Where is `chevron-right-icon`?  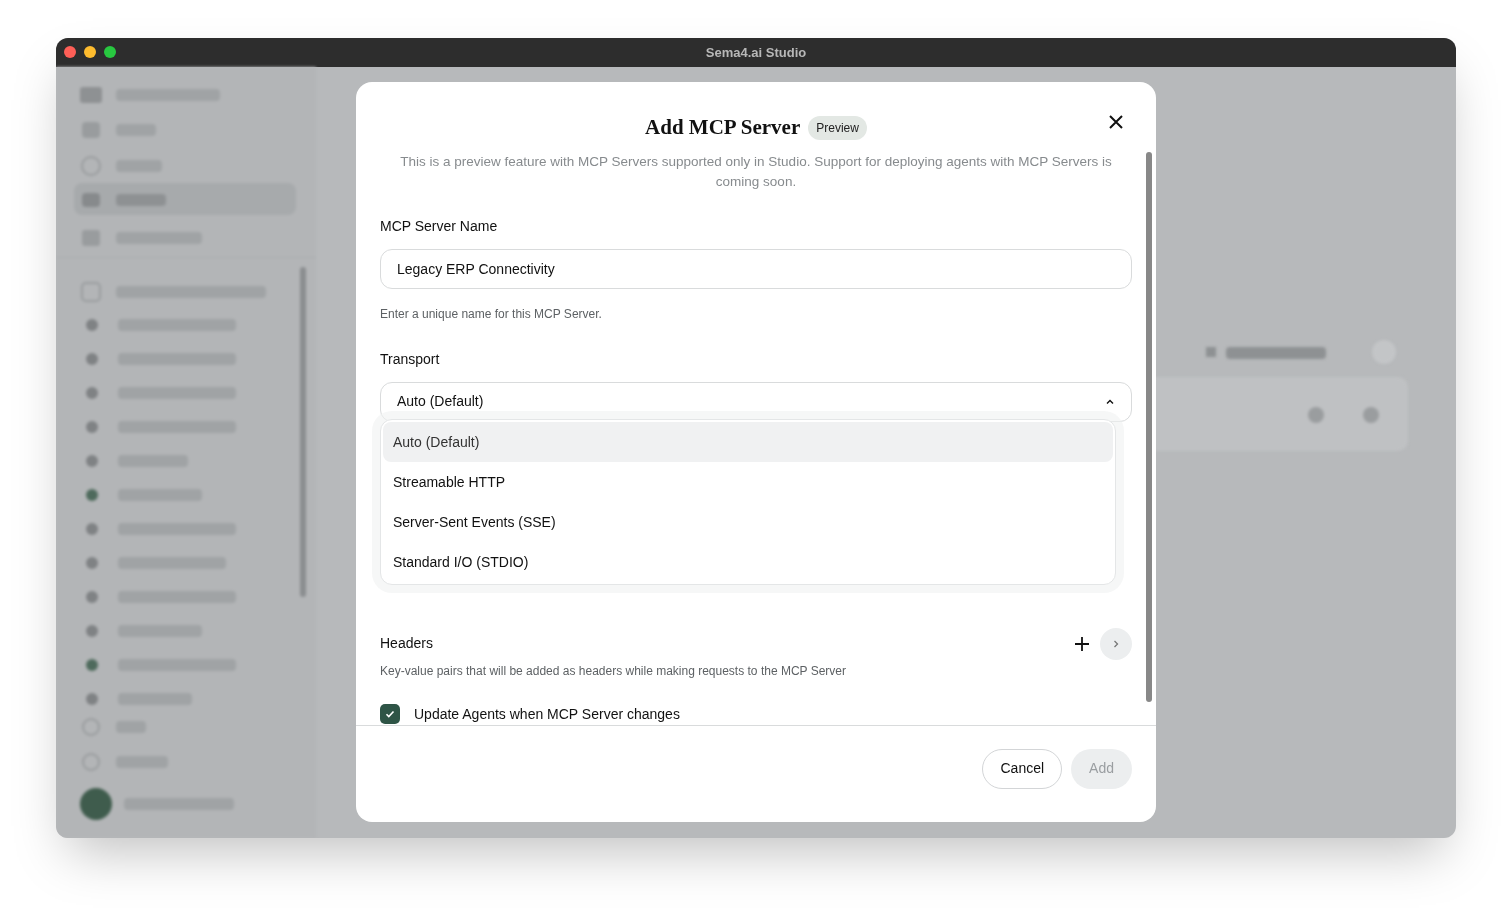 chevron-right-icon is located at coordinates (1116, 643).